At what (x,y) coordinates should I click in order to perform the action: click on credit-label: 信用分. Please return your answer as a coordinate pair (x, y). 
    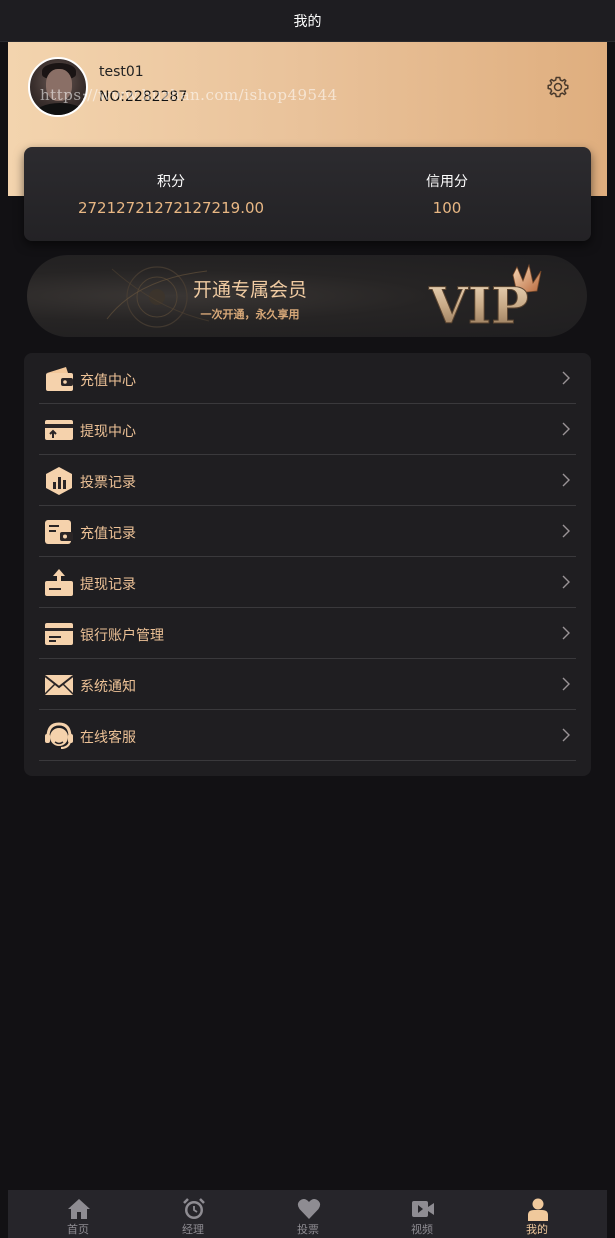
    Looking at the image, I should click on (447, 182).